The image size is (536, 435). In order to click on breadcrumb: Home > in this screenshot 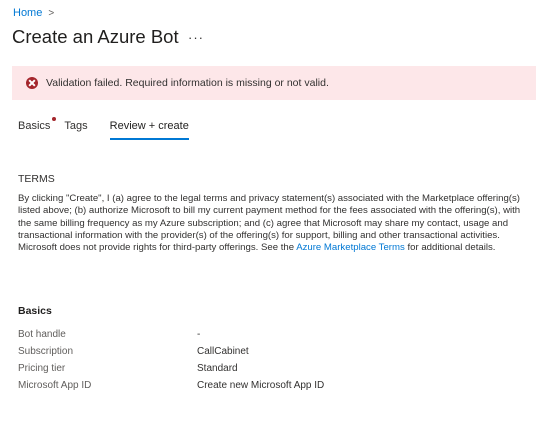, I will do `click(33, 13)`.